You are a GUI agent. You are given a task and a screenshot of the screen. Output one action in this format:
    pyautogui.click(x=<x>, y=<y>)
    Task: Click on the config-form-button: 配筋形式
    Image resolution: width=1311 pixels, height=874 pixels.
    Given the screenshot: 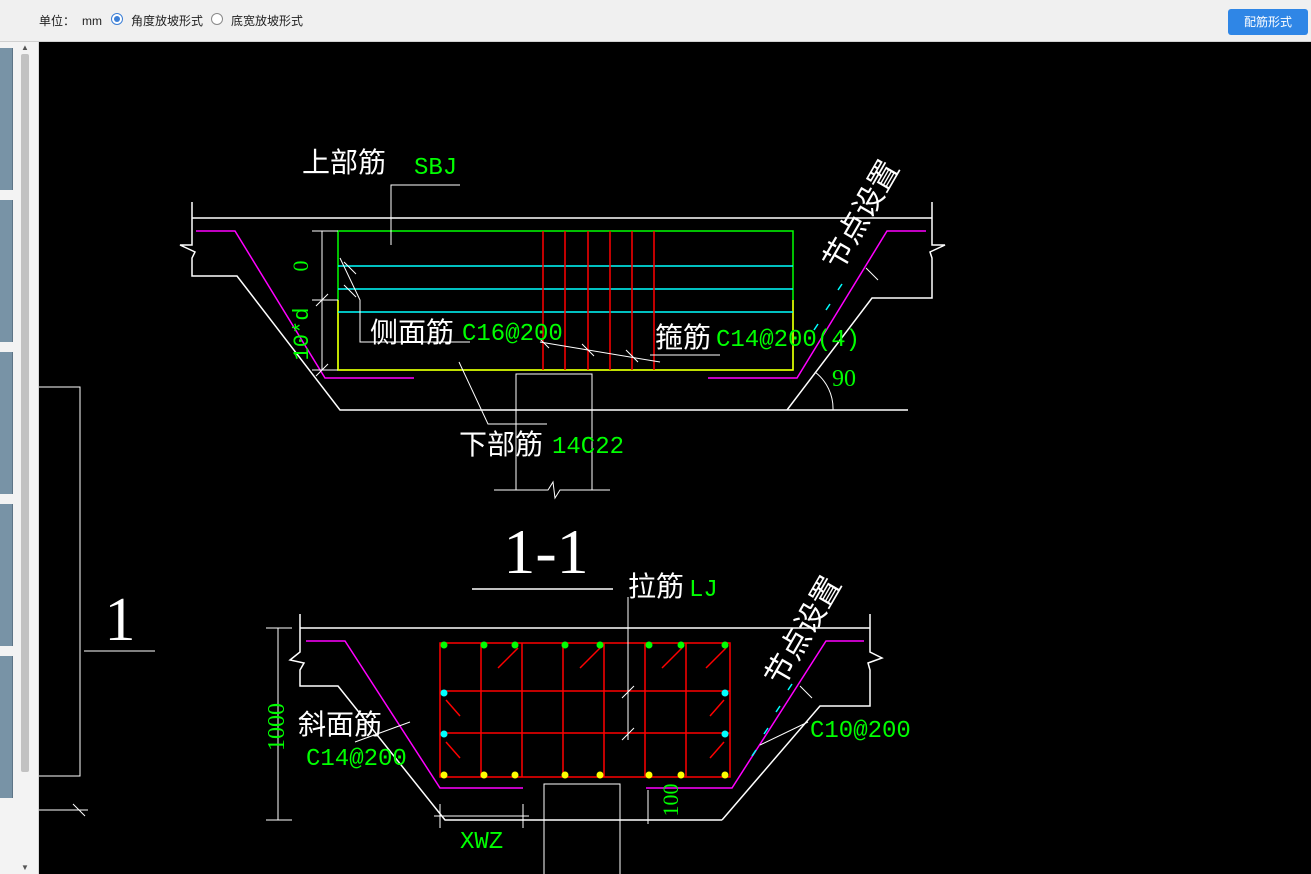 What is the action you would take?
    pyautogui.click(x=1268, y=22)
    